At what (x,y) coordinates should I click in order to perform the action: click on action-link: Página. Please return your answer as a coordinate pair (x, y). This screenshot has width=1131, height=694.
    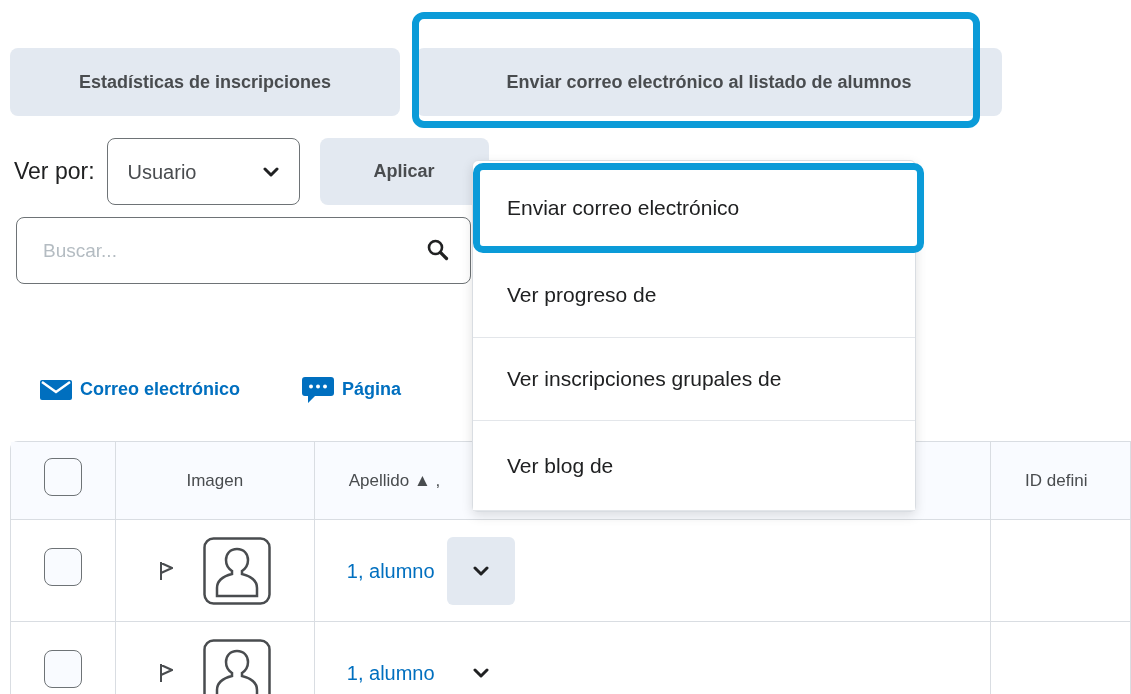
    Looking at the image, I should click on (352, 389).